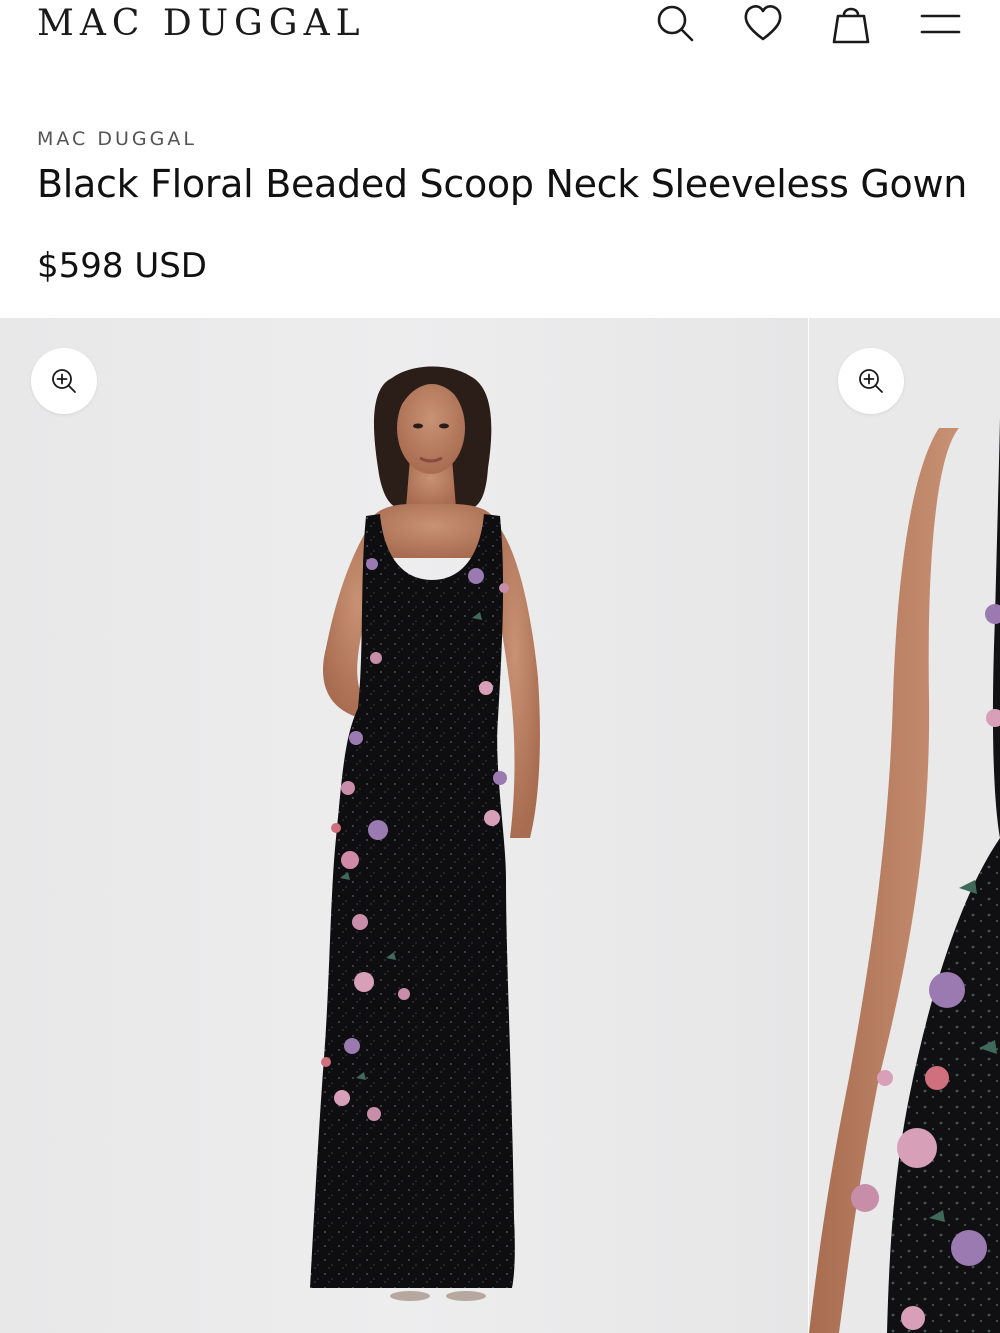 This screenshot has width=1000, height=1333. What do you see at coordinates (122, 266) in the screenshot?
I see `product-price: $598 USD` at bounding box center [122, 266].